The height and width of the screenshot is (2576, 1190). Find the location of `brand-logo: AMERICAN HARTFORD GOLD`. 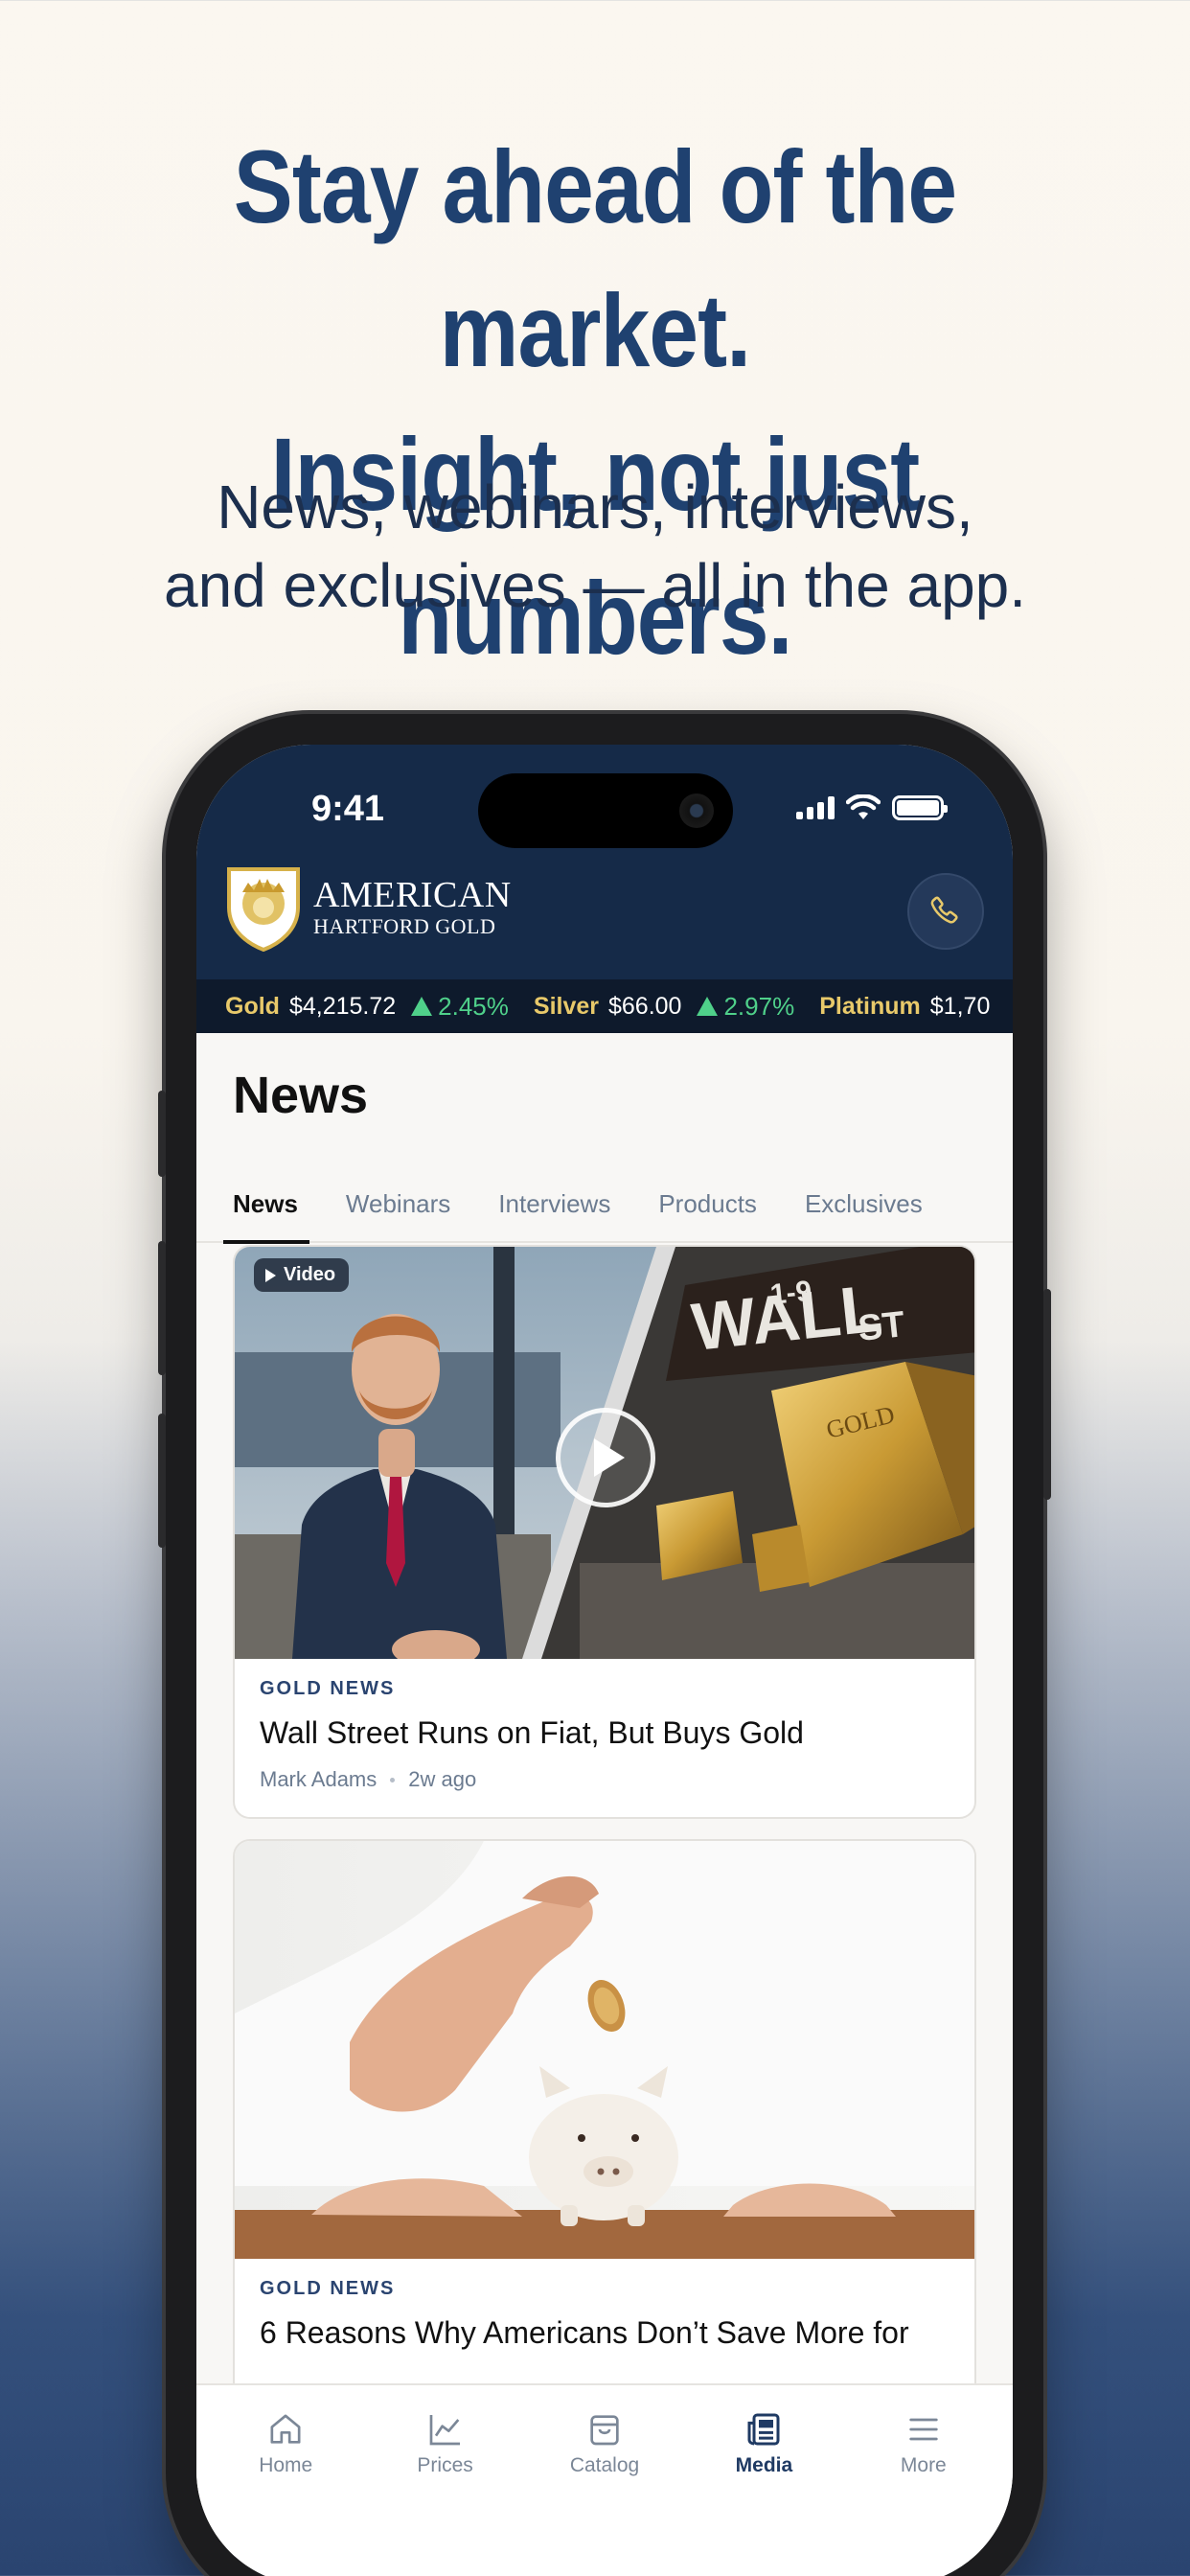

brand-logo: AMERICAN HARTFORD GOLD is located at coordinates (367, 907).